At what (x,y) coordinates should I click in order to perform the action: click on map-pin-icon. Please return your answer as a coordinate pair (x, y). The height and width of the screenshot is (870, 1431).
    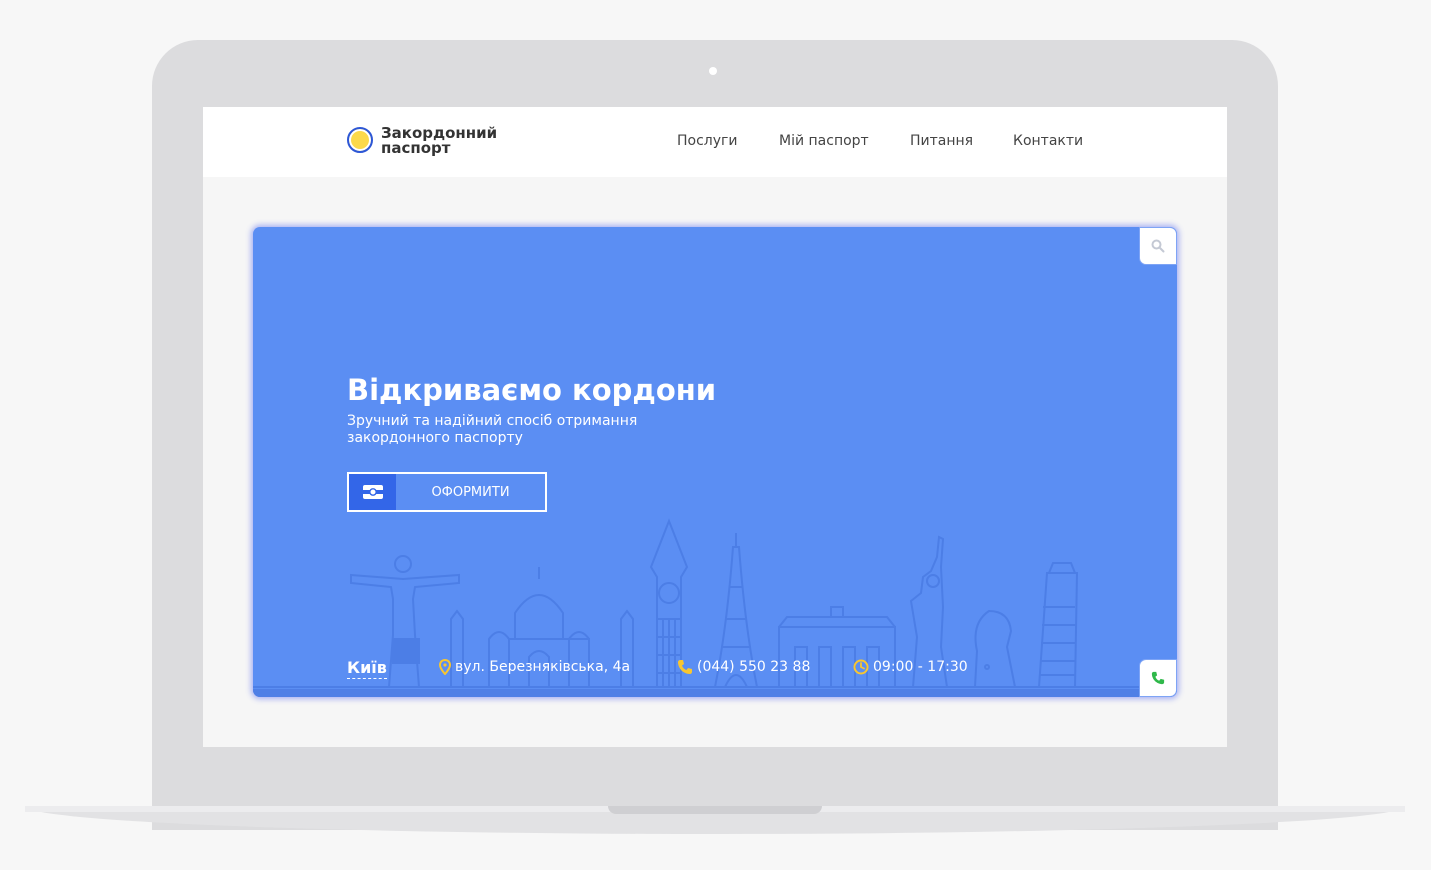
    Looking at the image, I should click on (445, 667).